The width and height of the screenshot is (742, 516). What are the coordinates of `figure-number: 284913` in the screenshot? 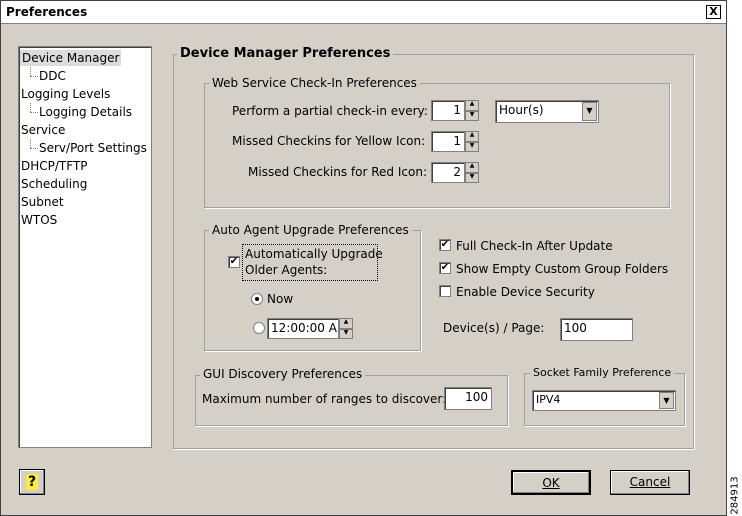 It's located at (734, 495).